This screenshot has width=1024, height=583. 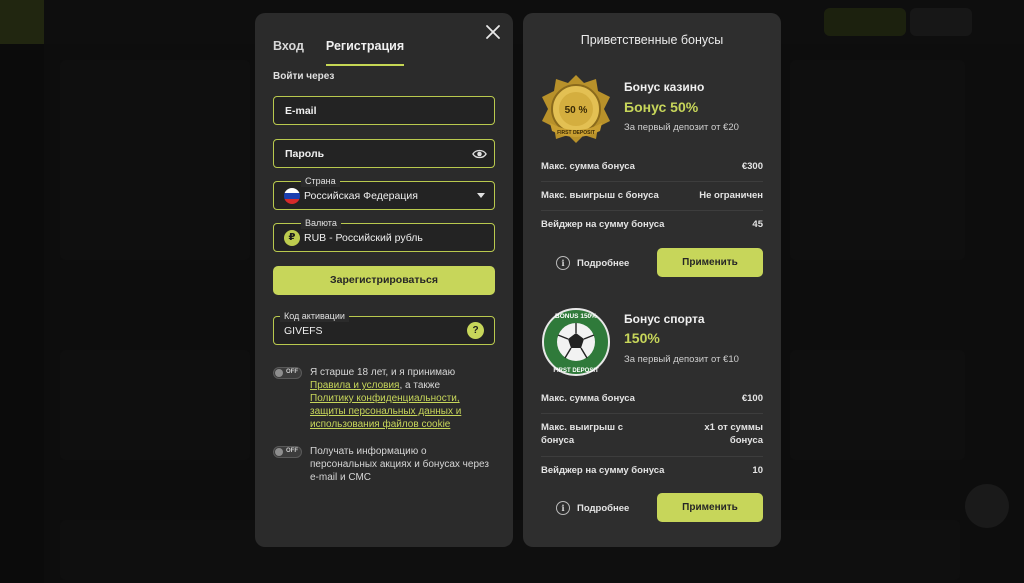 What do you see at coordinates (361, 196) in the screenshot?
I see `country-value: Российская Федерация` at bounding box center [361, 196].